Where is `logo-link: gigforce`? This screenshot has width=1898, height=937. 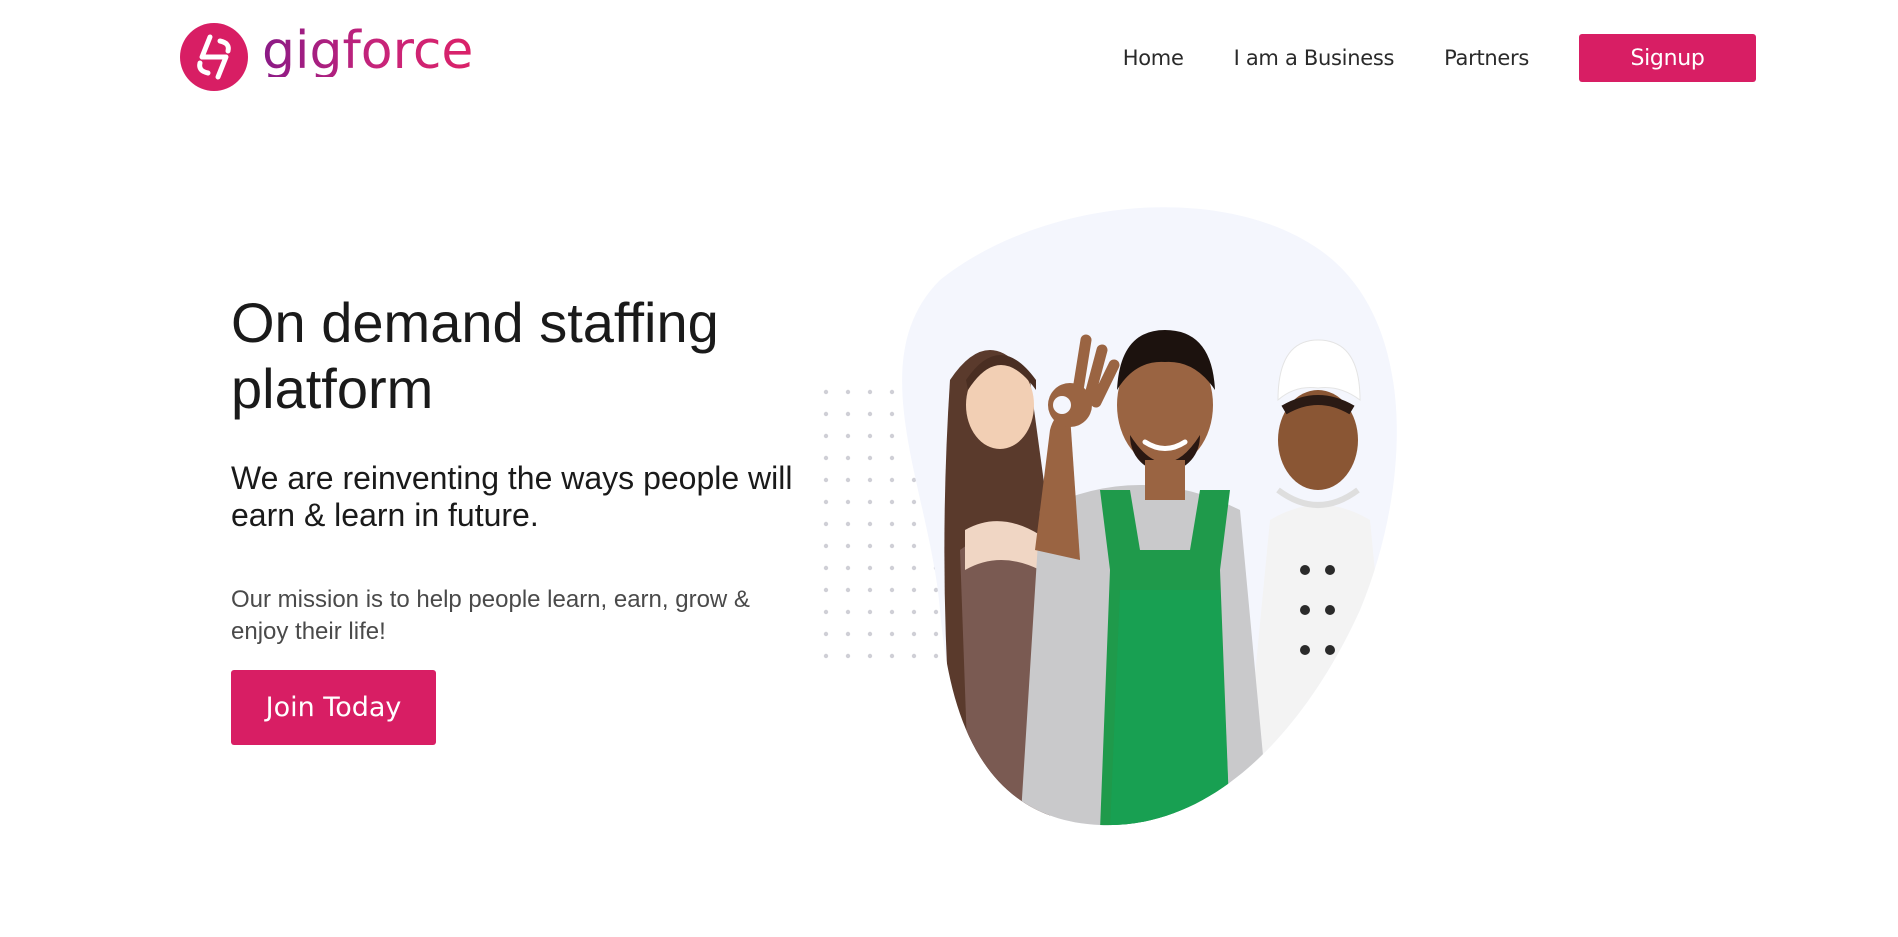 logo-link: gigforce is located at coordinates (326, 57).